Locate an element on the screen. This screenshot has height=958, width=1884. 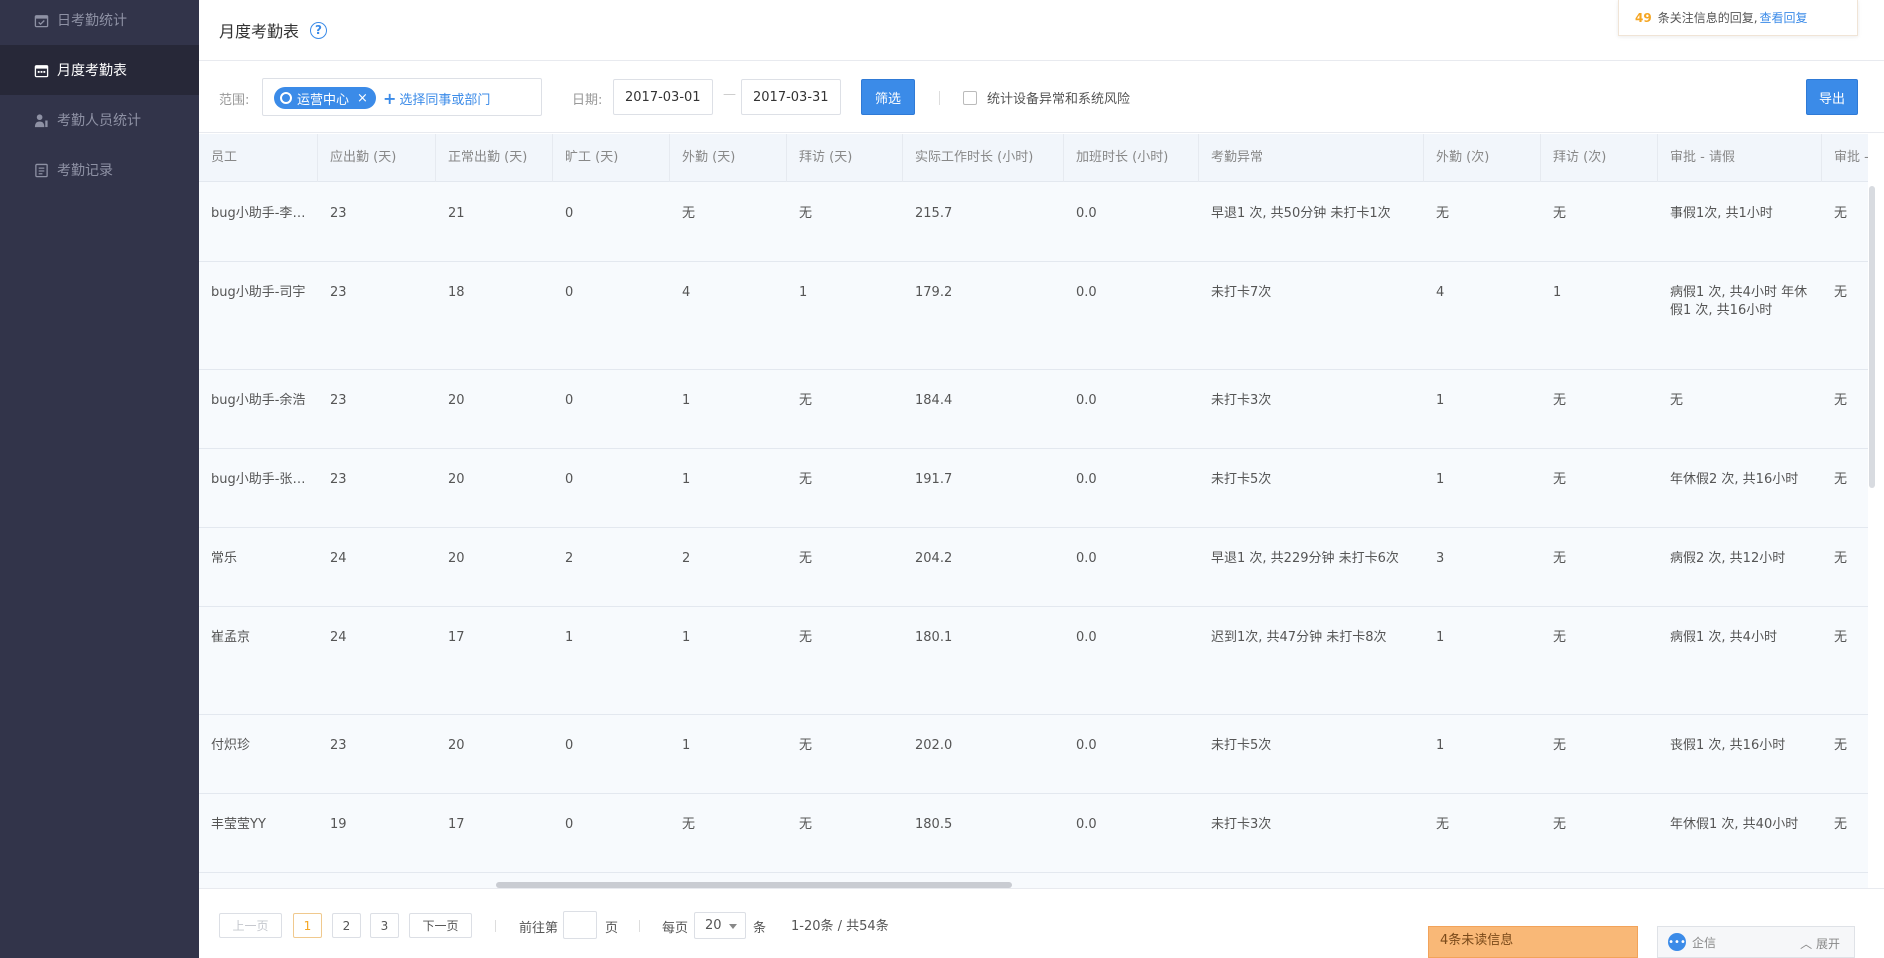
scope-tag: 运营中心 × is located at coordinates (325, 98).